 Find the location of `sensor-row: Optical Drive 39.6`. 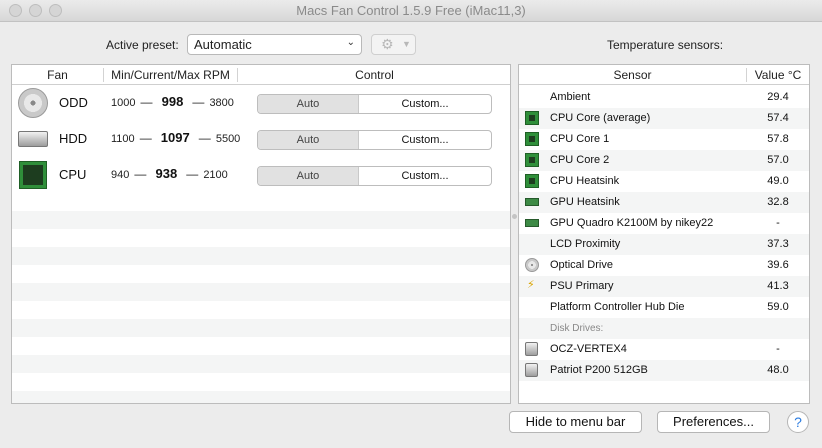

sensor-row: Optical Drive 39.6 is located at coordinates (664, 265).